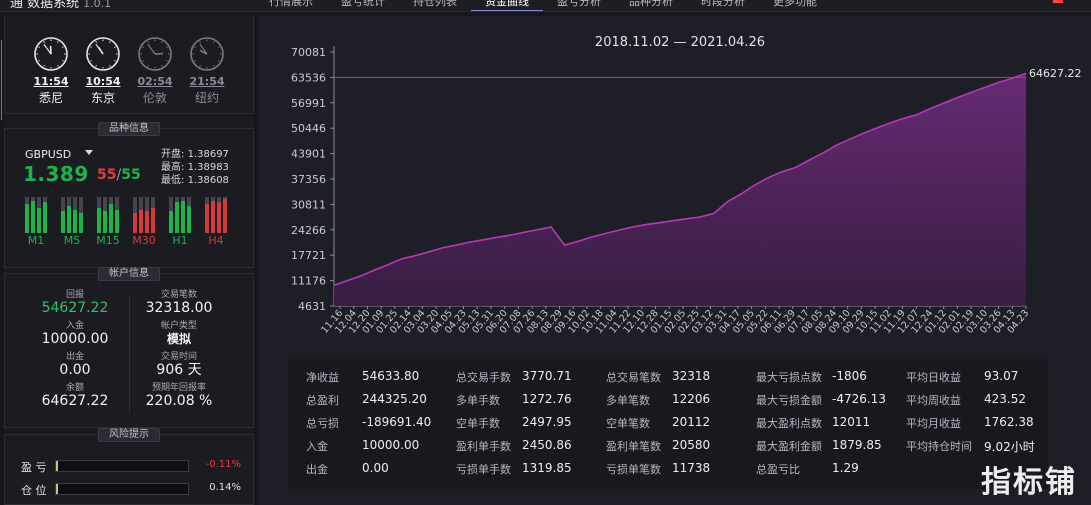 This screenshot has height=505, width=1091. What do you see at coordinates (933, 400) in the screenshot?
I see `stat-label: 平均周收益` at bounding box center [933, 400].